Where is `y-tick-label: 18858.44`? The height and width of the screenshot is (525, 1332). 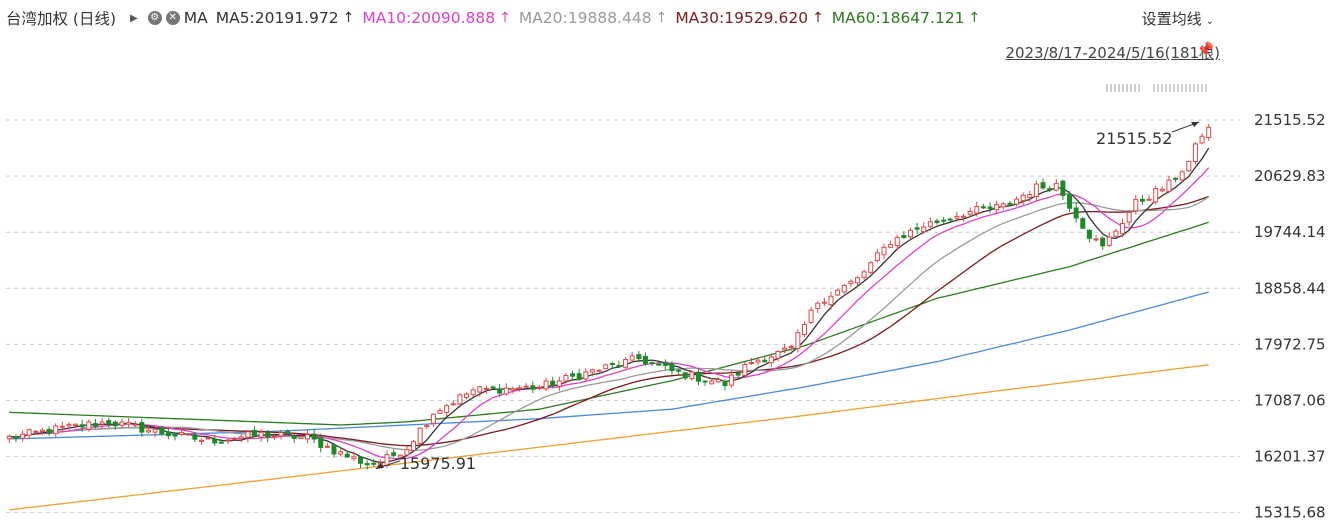
y-tick-label: 18858.44 is located at coordinates (1290, 288).